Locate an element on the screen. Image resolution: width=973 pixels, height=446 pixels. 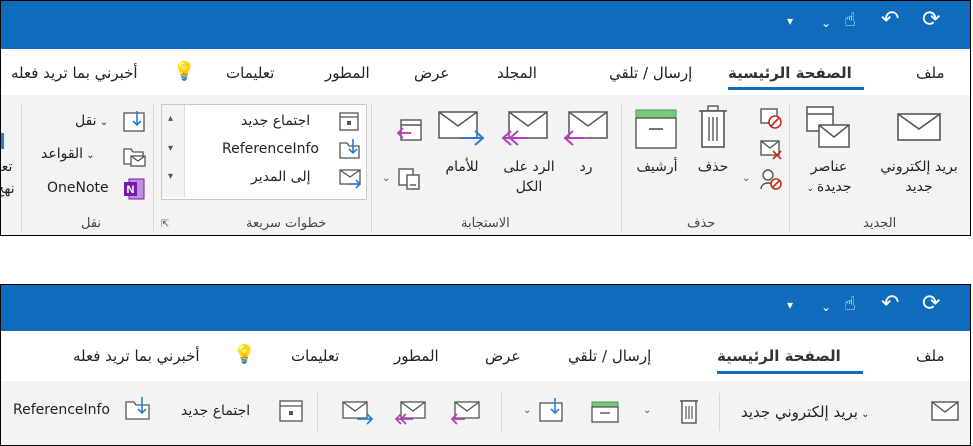
reply-all-label-line1: الرد على is located at coordinates (529, 167).